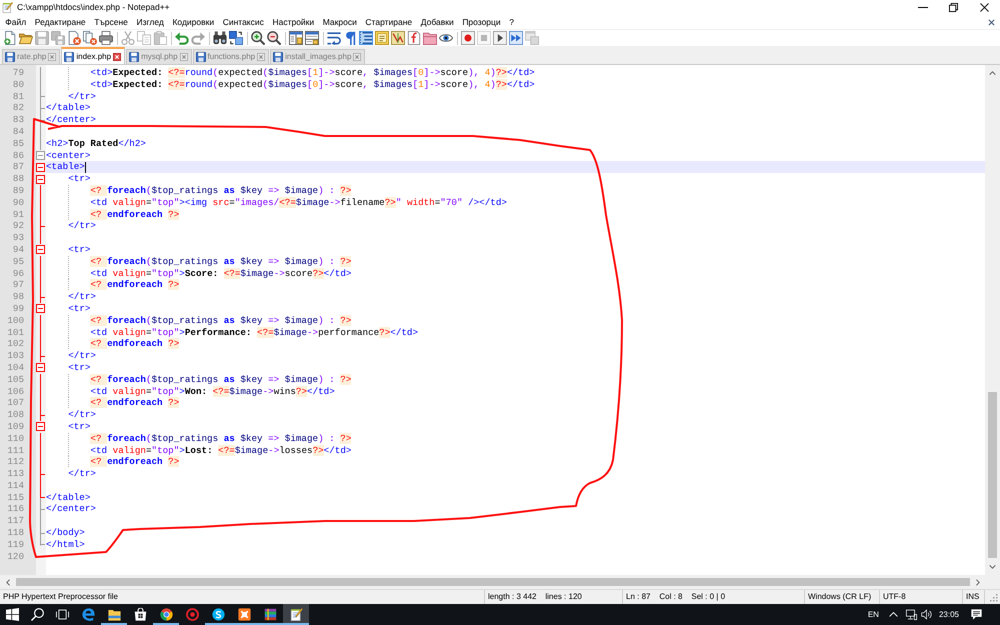 This screenshot has height=625, width=1000. Describe the element at coordinates (293, 22) in the screenshot. I see `menu-item: Настройки` at that location.